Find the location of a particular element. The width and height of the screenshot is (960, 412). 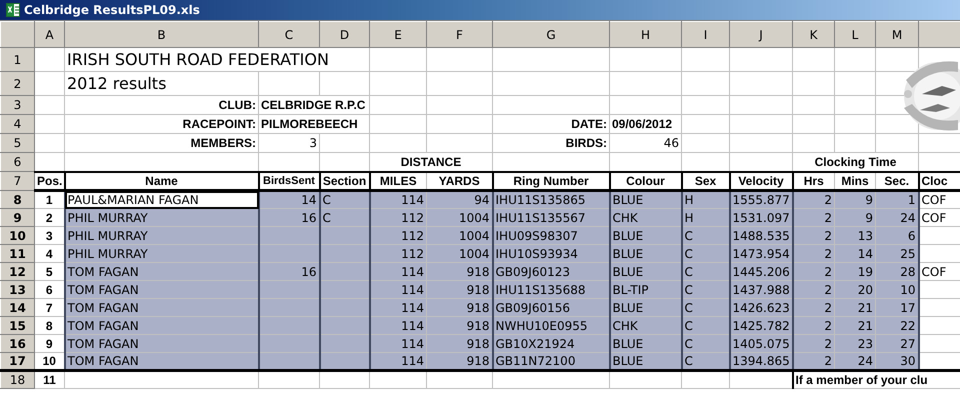

position-cell: 10 is located at coordinates (49, 361).